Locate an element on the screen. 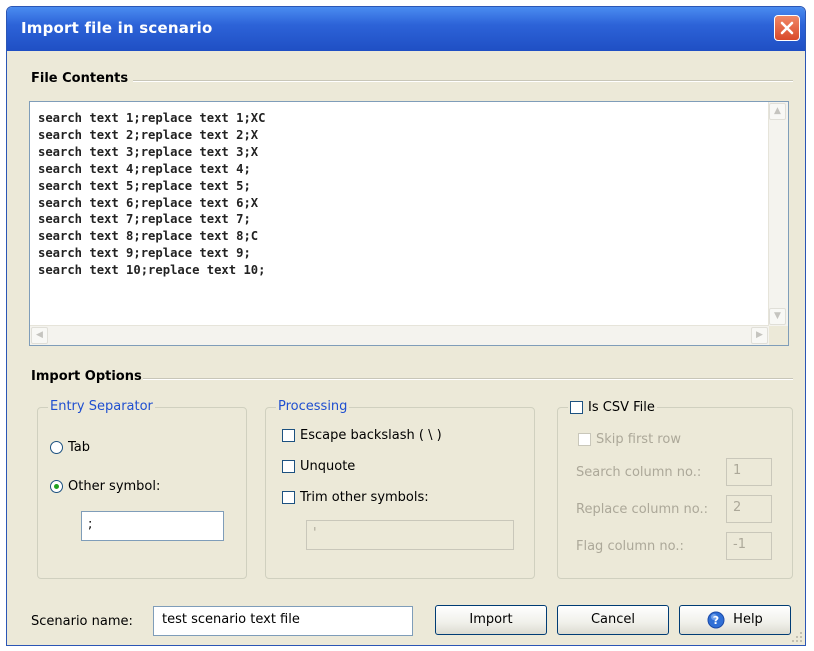 This screenshot has width=814, height=651. skip-first-row-checkbox is located at coordinates (584, 439).